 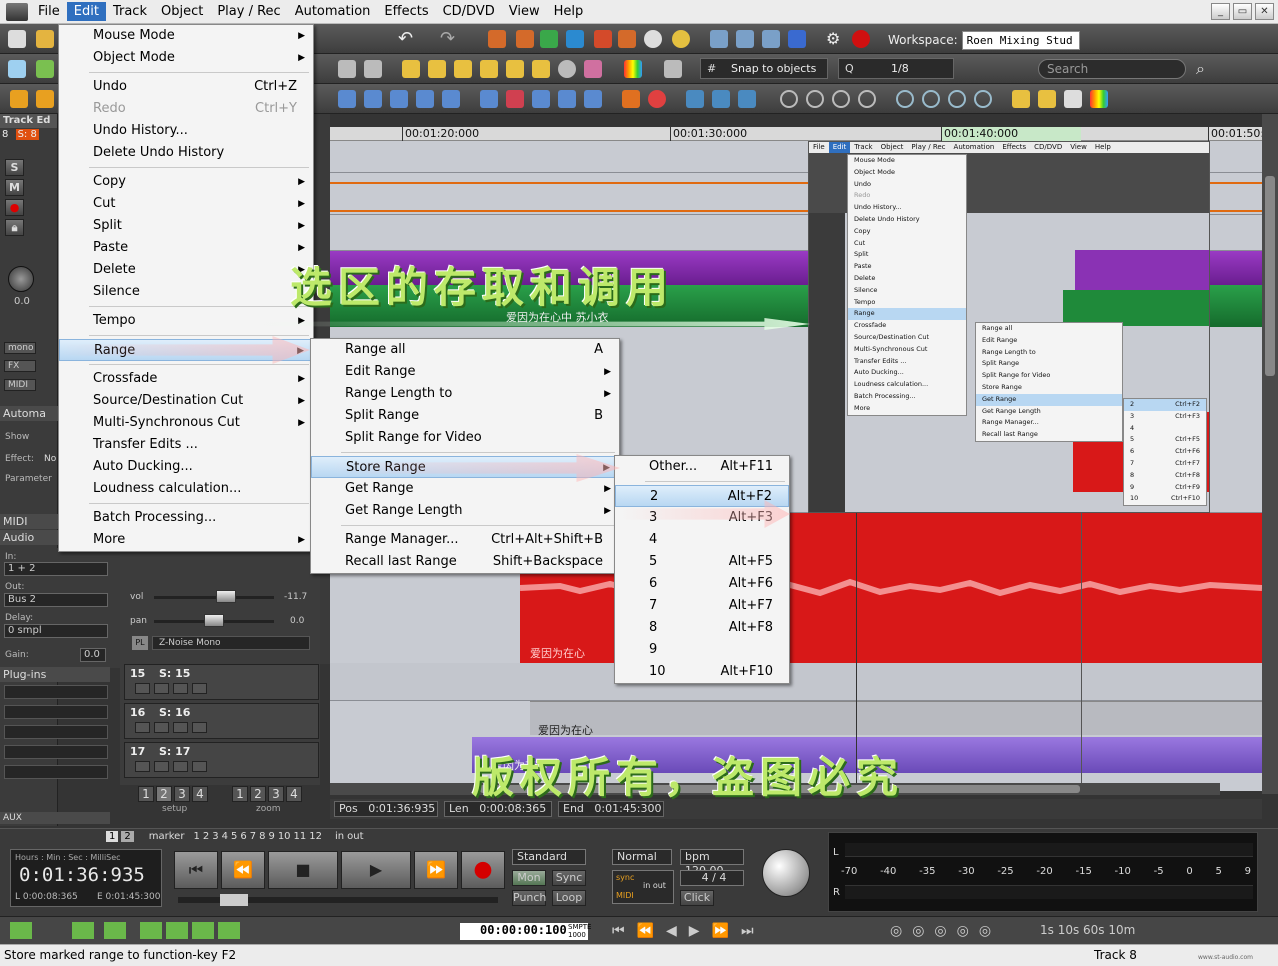 I want to click on range-right-icon, so click(x=399, y=99).